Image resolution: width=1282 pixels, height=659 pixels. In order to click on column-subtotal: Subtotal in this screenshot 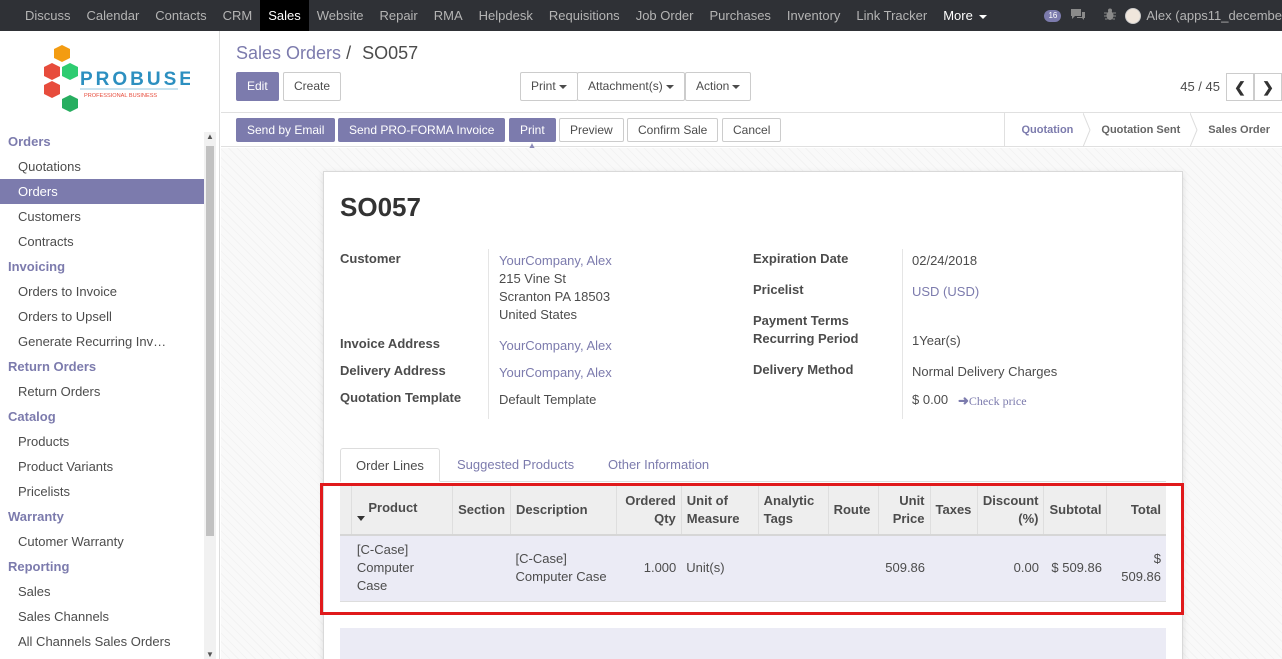, I will do `click(1075, 511)`.